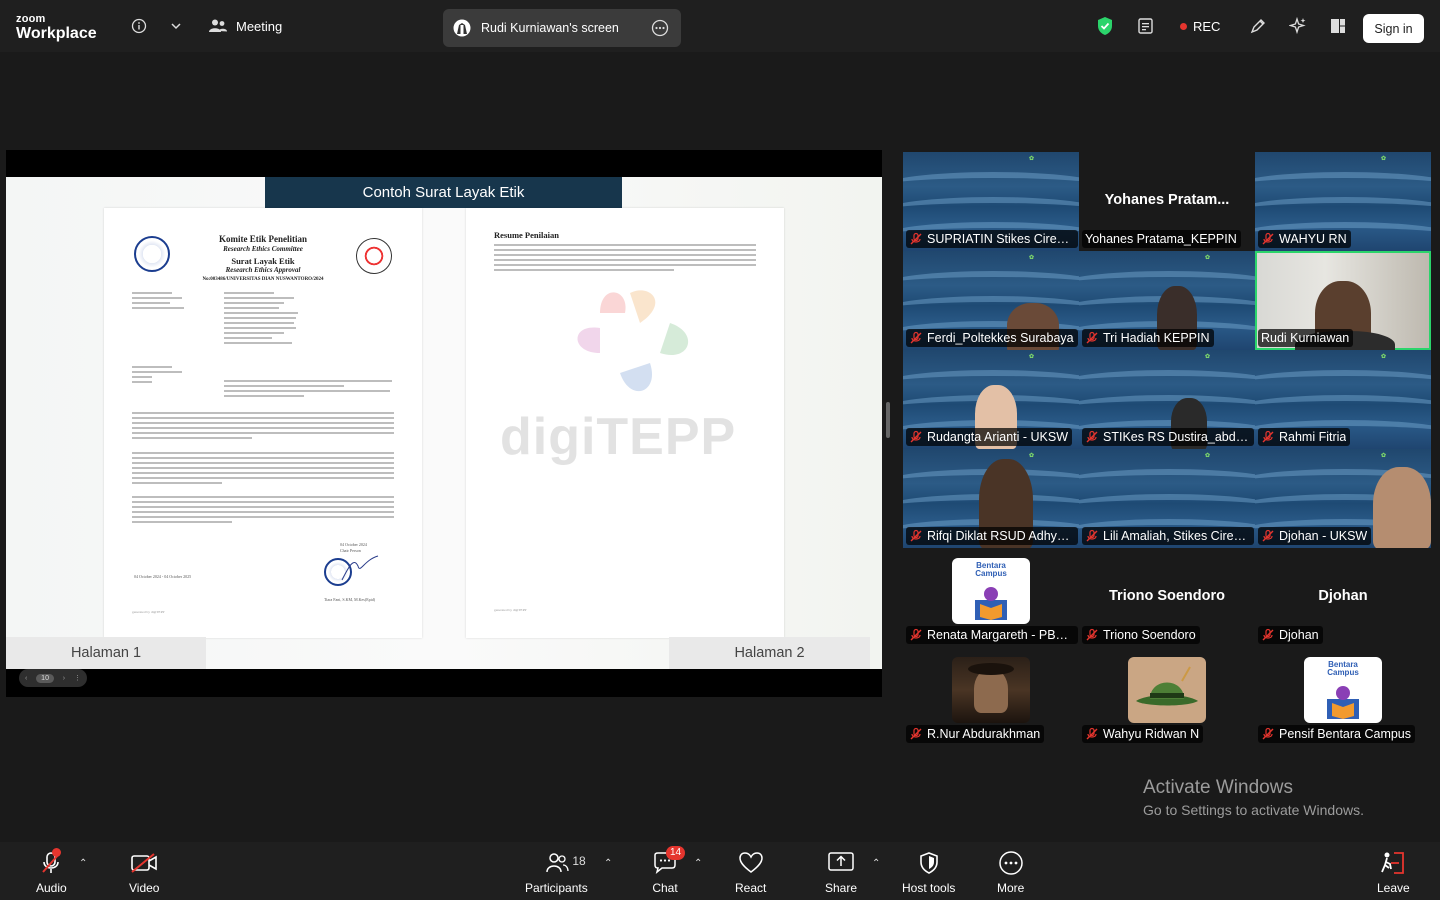  I want to click on page1-header-1: Komite Etik Penelitian, so click(263, 239).